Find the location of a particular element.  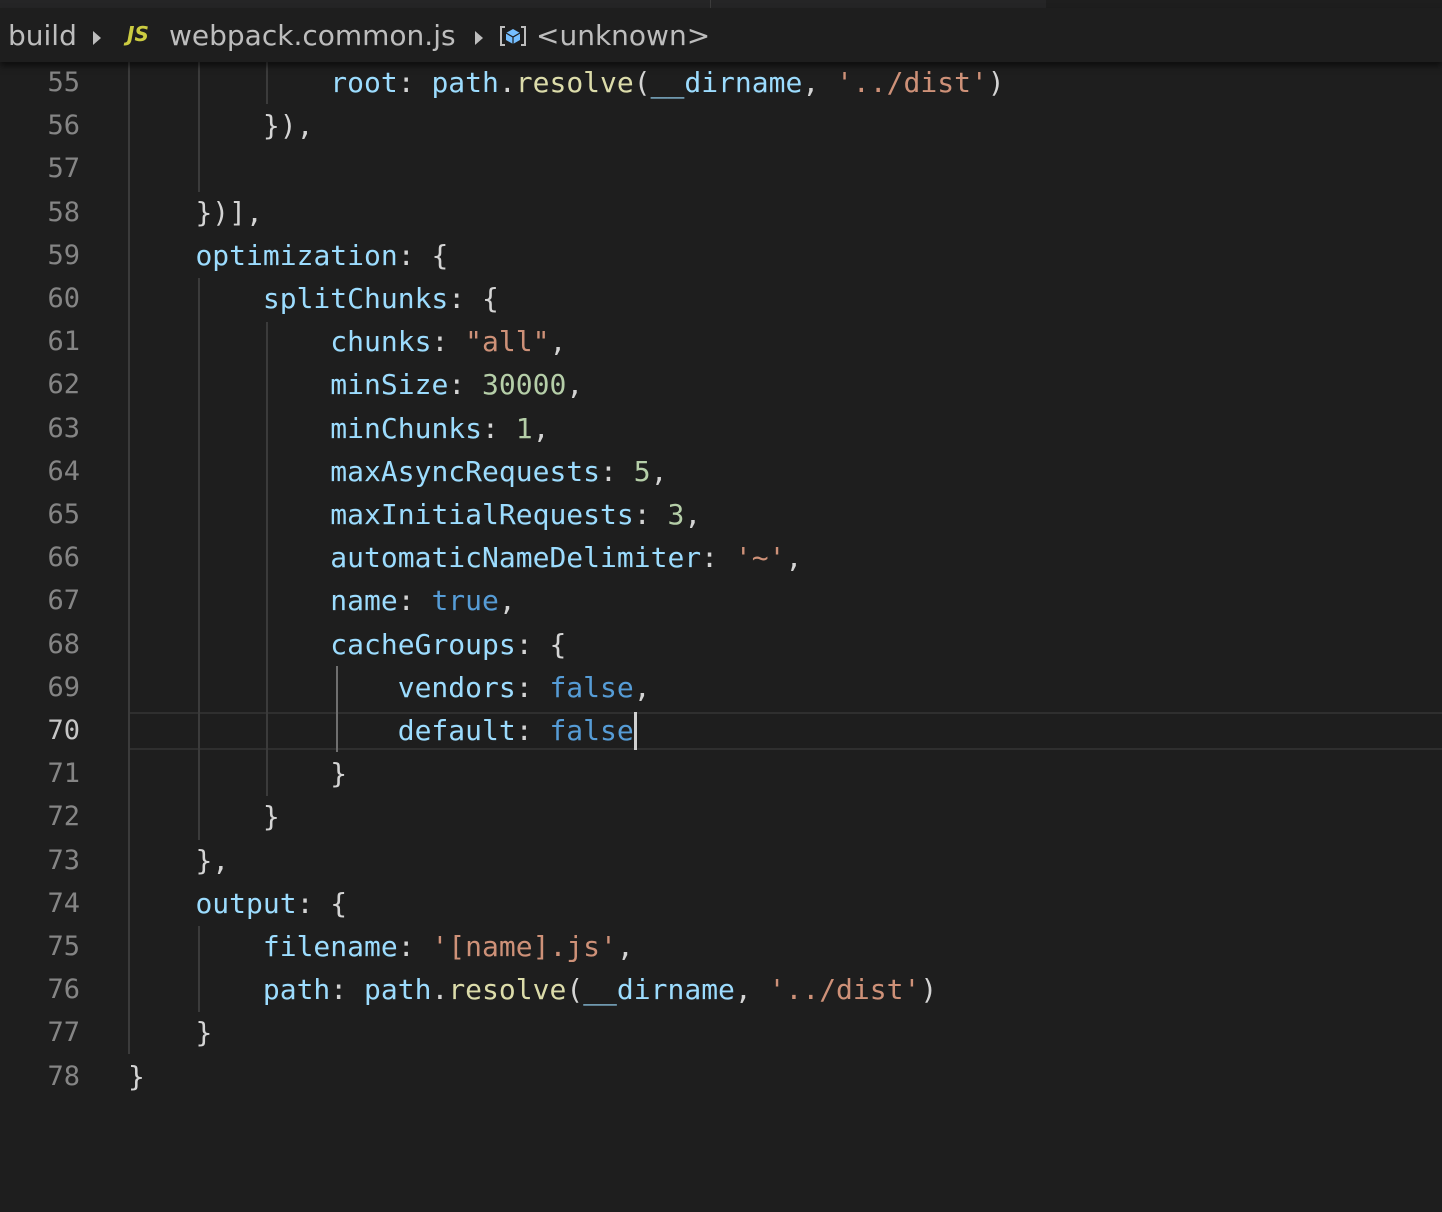

code-line: automaticNameDelimiter: '~', is located at coordinates (465, 558).